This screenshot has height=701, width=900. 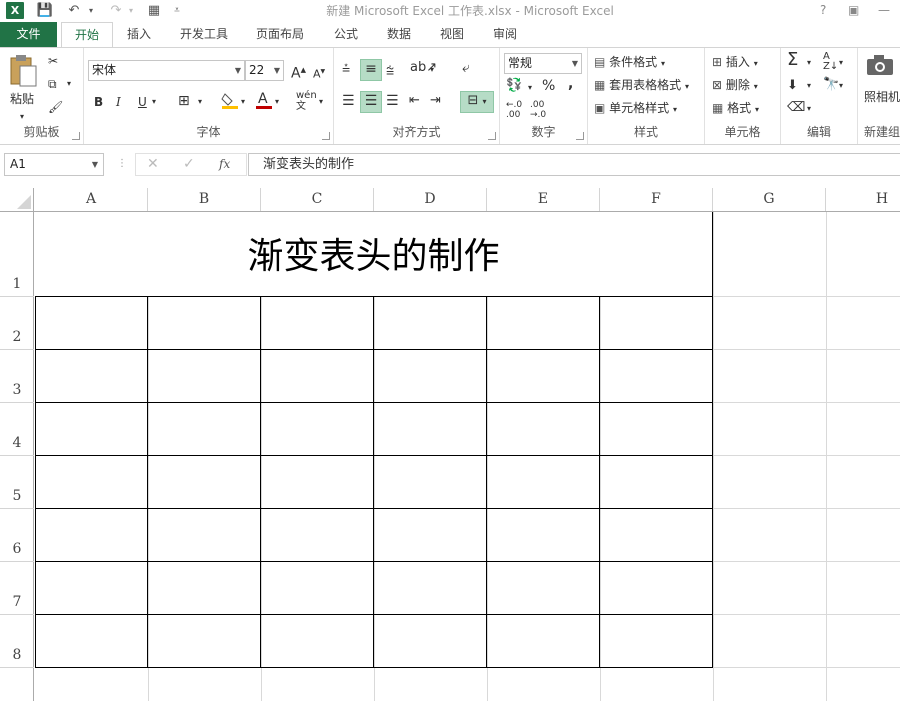 I want to click on row-header-8: 8, so click(x=17, y=641).